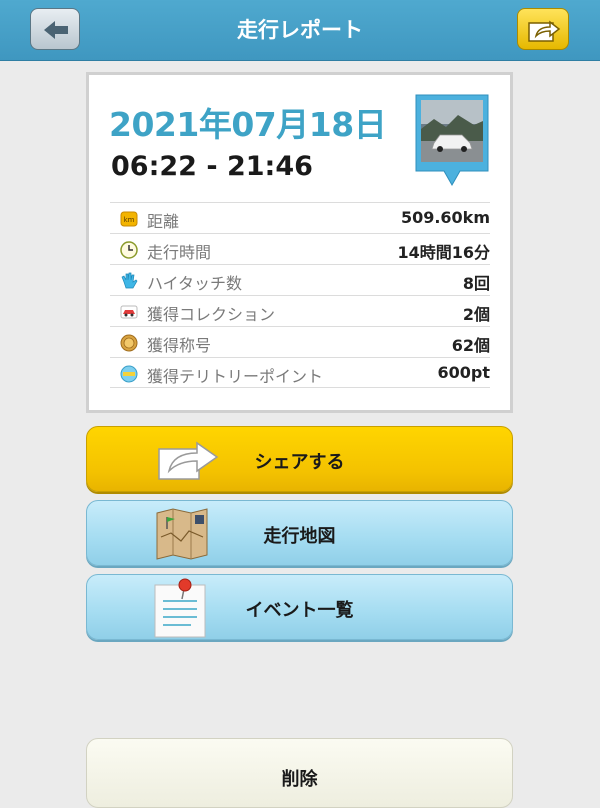  What do you see at coordinates (476, 283) in the screenshot?
I see `stat-value: 8回` at bounding box center [476, 283].